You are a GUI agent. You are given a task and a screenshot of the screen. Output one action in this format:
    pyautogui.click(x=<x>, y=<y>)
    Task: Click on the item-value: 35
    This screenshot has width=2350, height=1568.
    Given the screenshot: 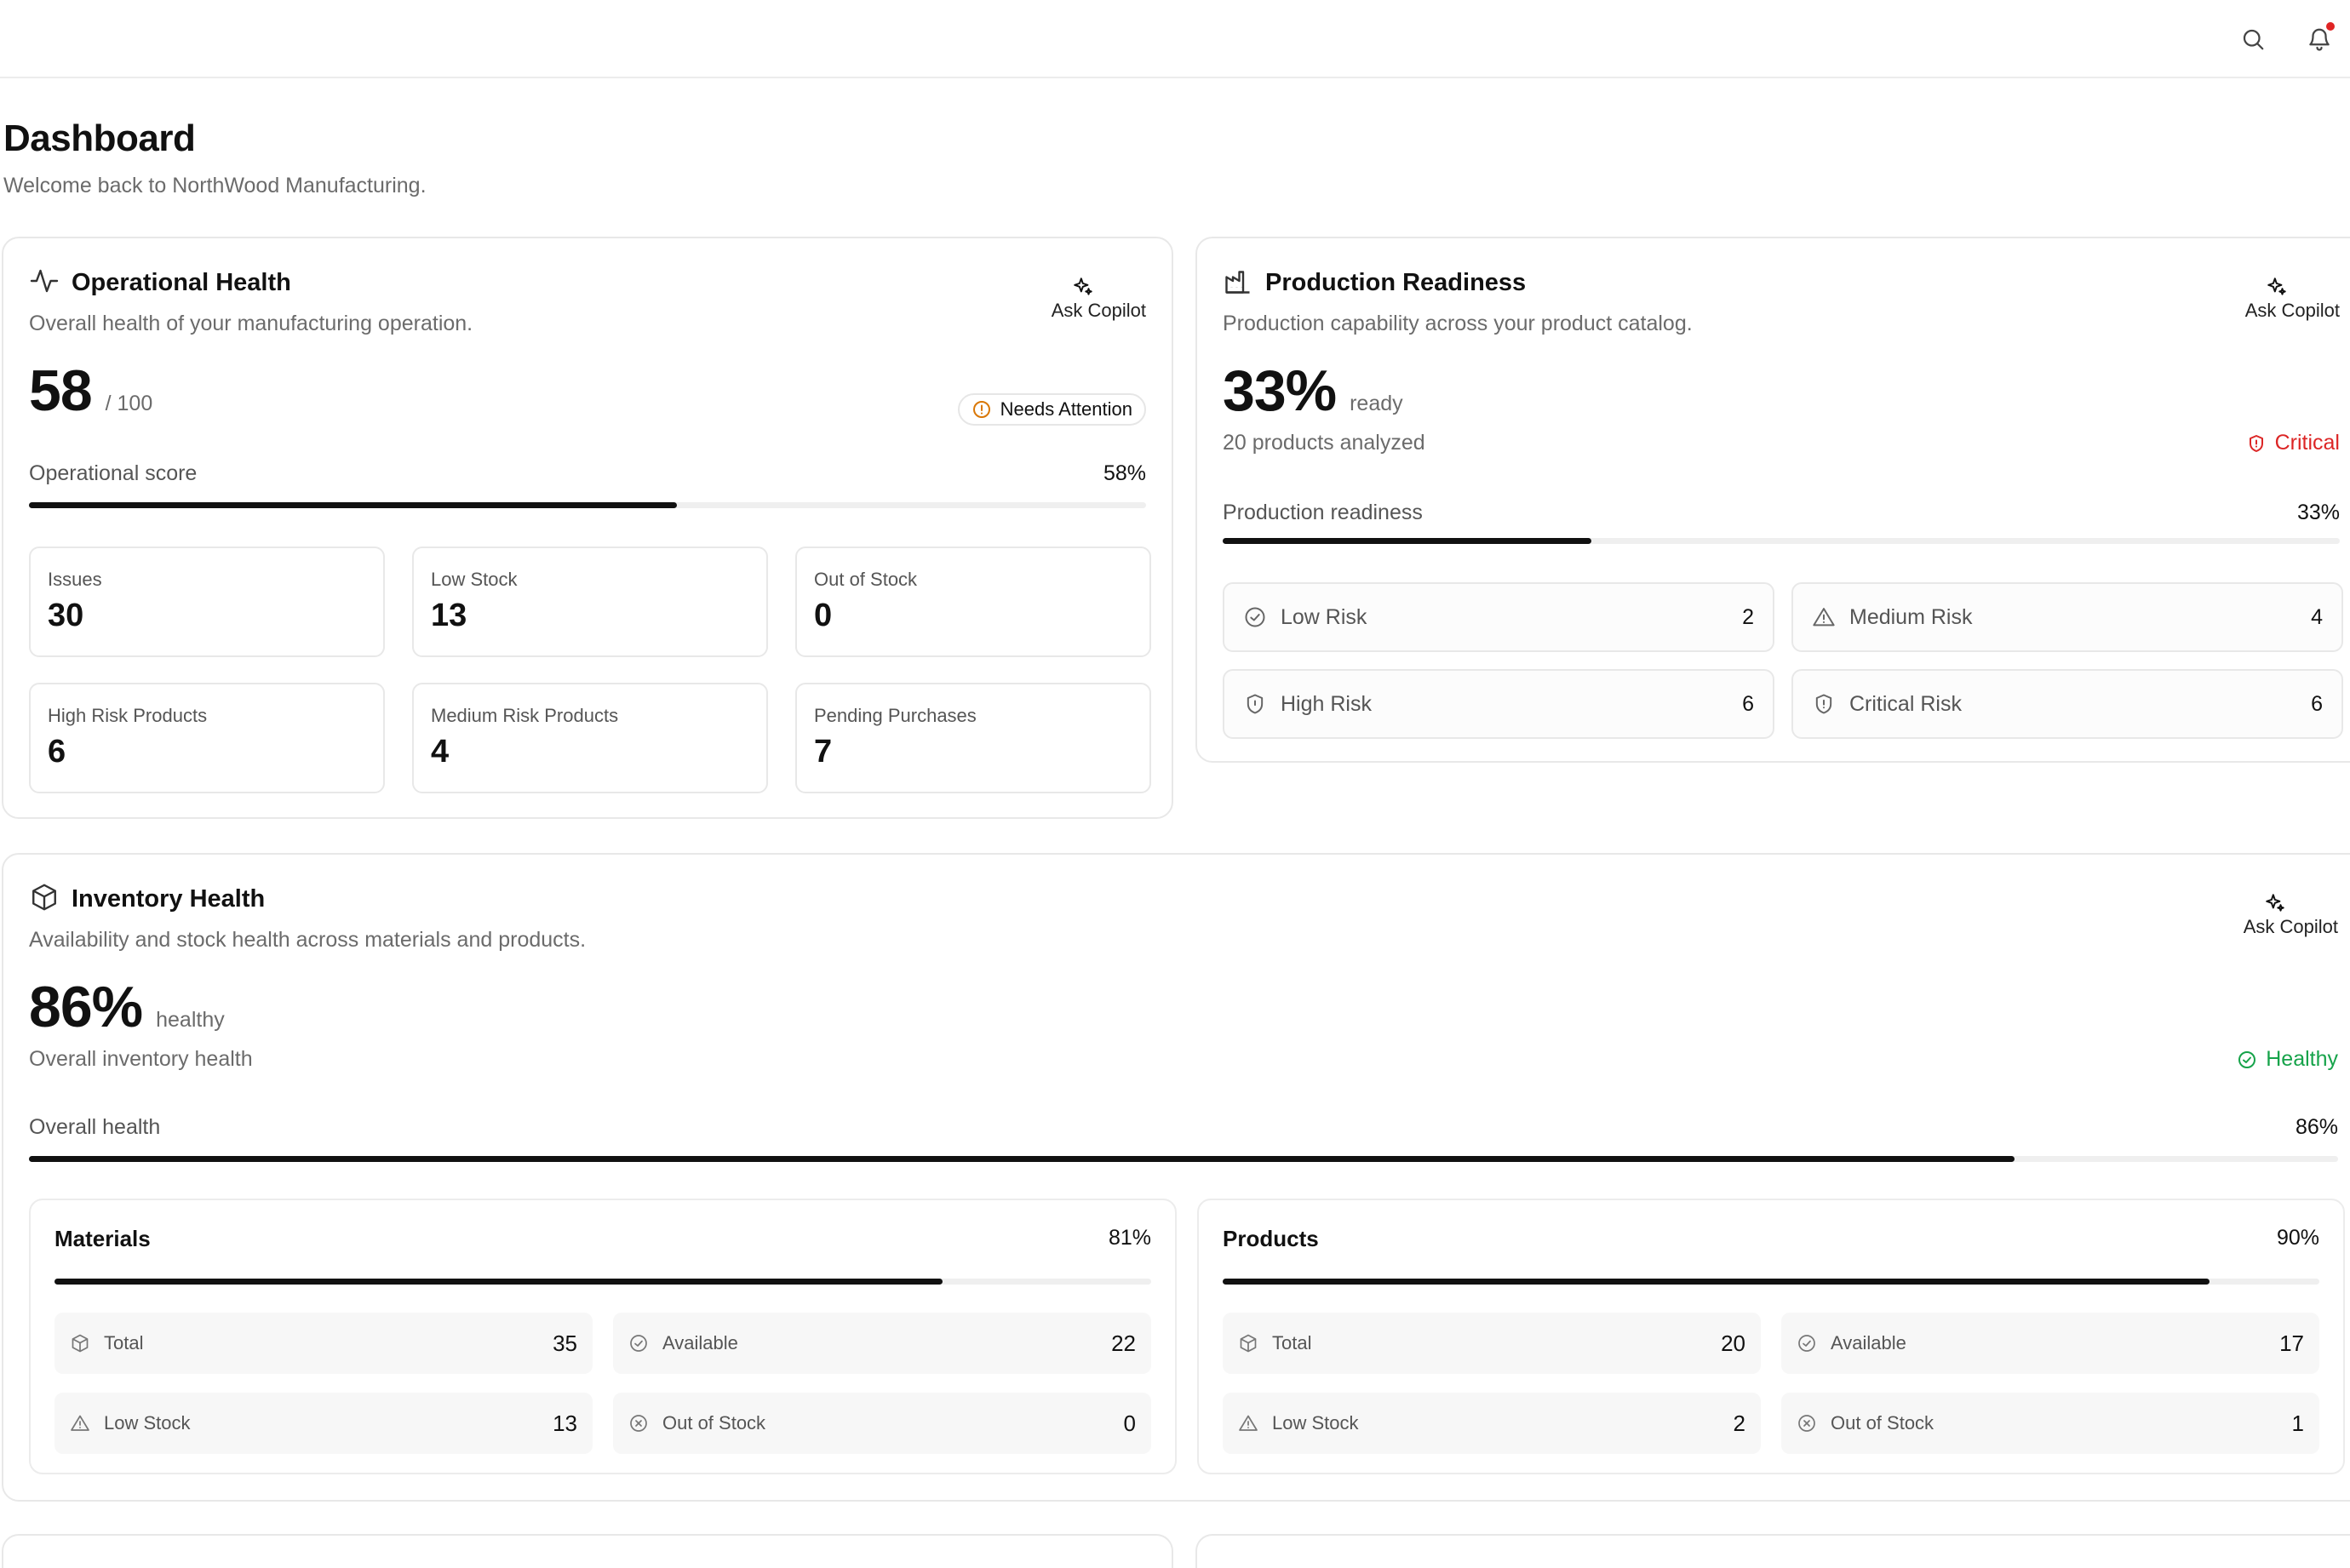 What is the action you would take?
    pyautogui.click(x=565, y=1343)
    